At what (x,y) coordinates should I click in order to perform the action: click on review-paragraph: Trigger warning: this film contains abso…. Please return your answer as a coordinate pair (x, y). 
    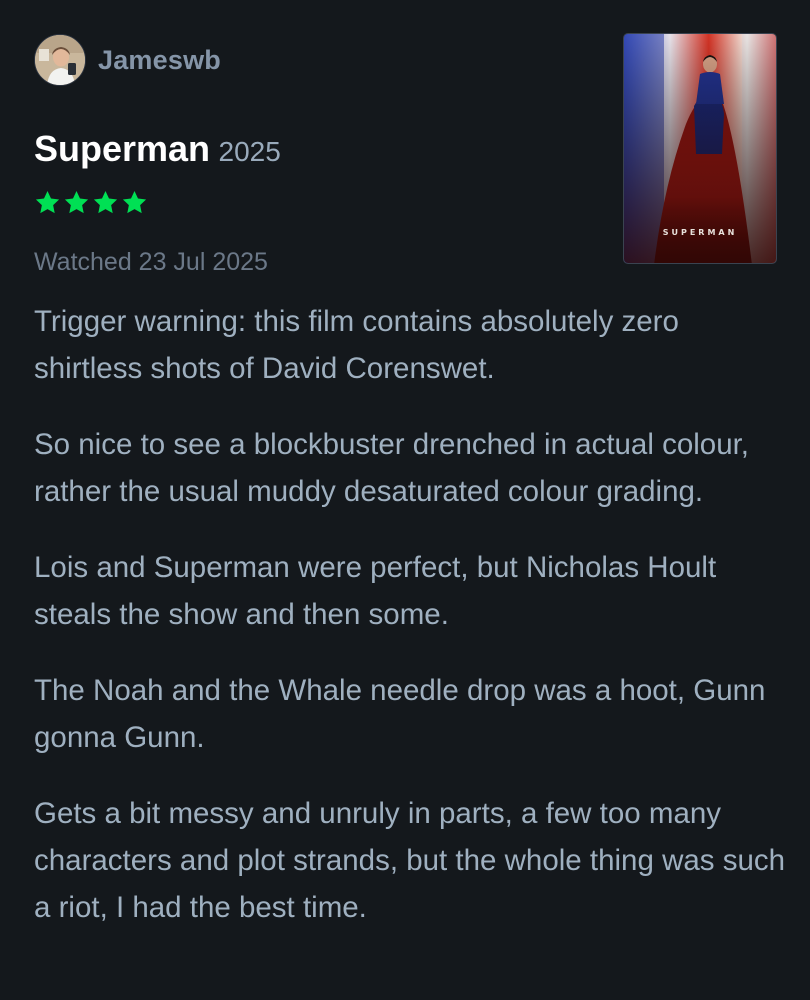
    Looking at the image, I should click on (356, 345).